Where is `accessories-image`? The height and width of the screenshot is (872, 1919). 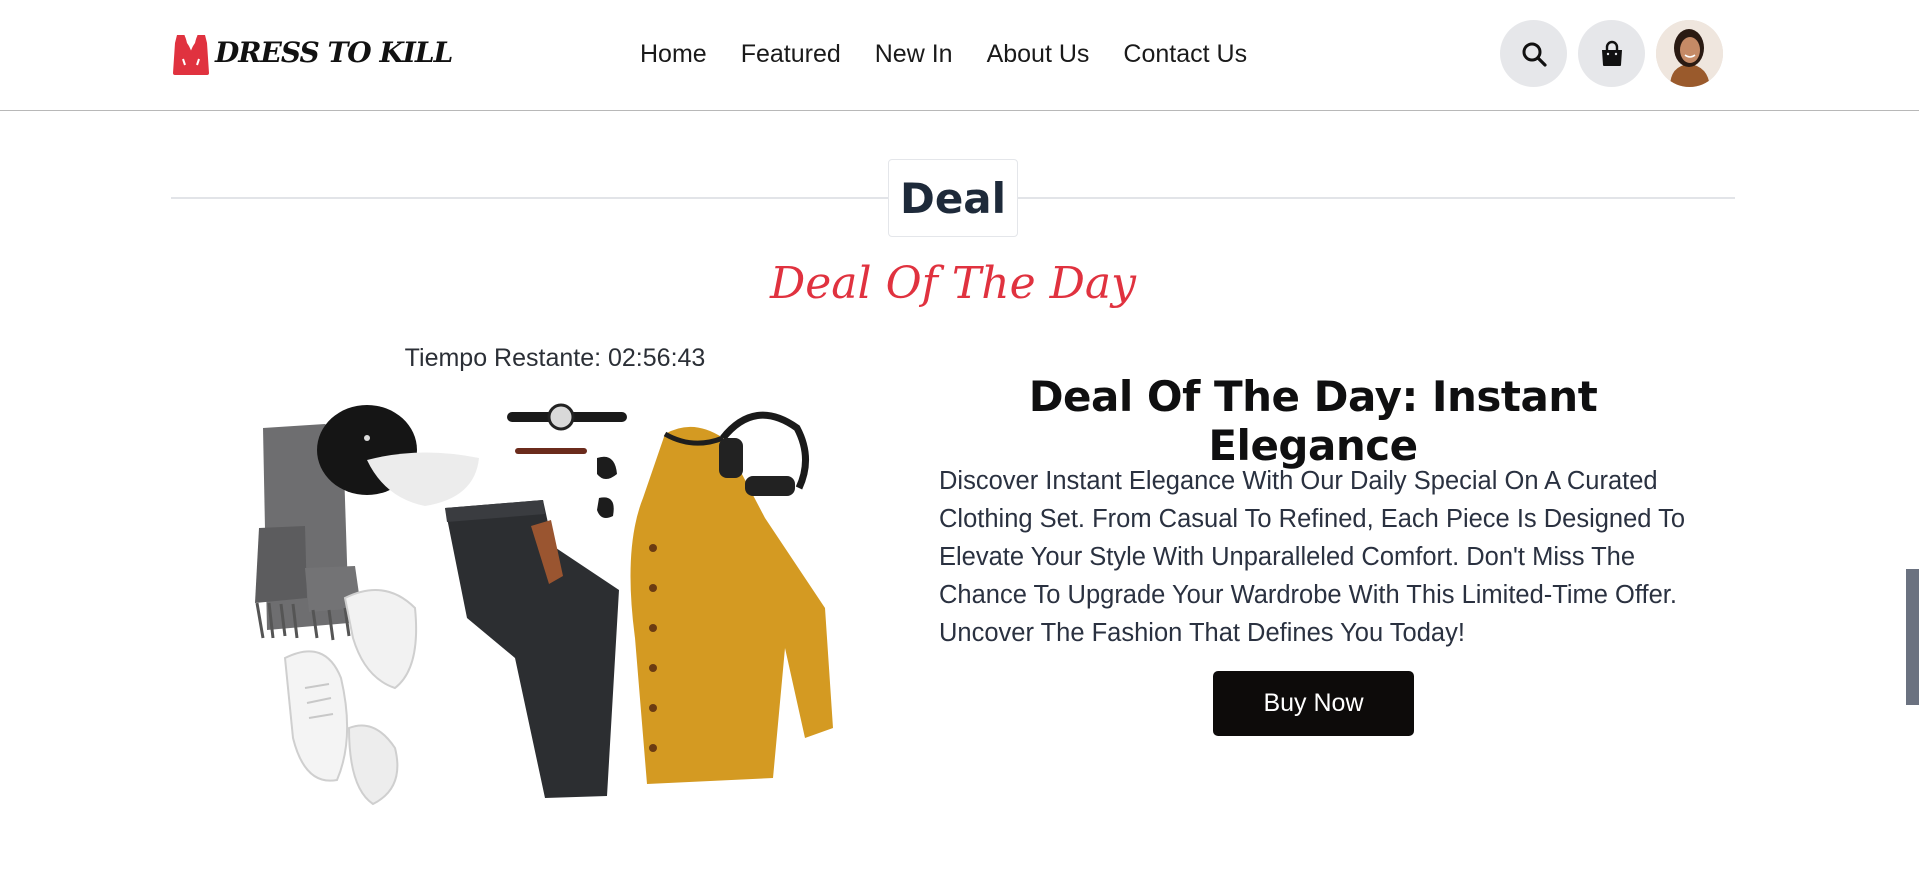 accessories-image is located at coordinates (567, 460).